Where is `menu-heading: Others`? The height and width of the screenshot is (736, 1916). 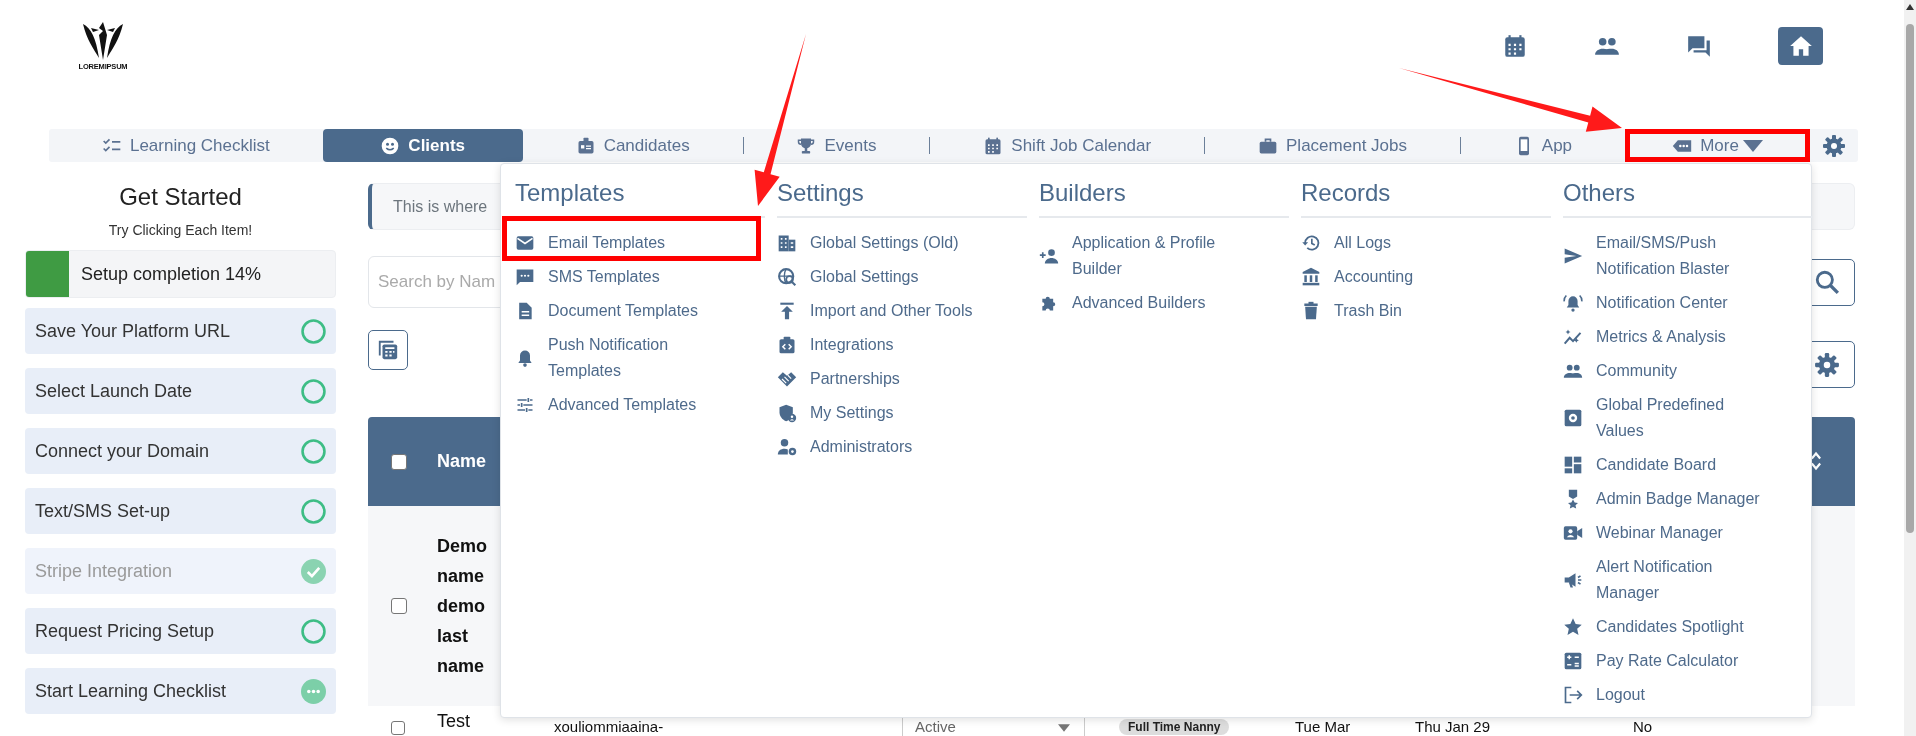
menu-heading: Others is located at coordinates (1688, 198).